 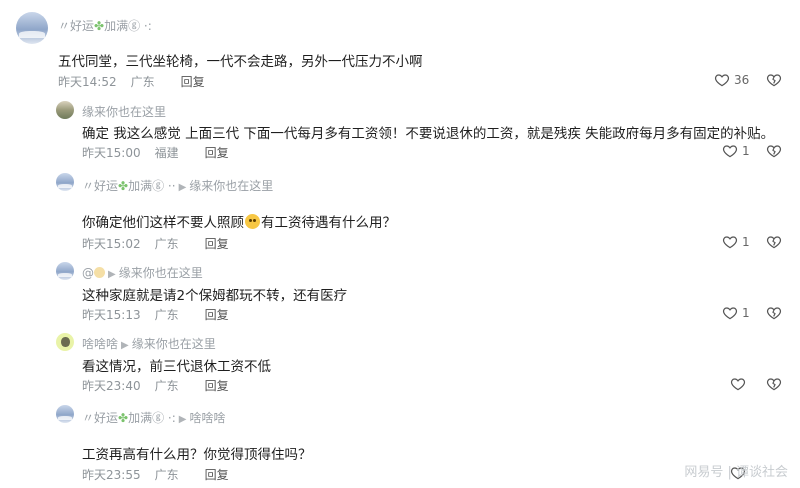 I want to click on comment-text: 五代同堂，三代坐轮椅，一代不会走路，另外一代压力不小啊, so click(x=240, y=62).